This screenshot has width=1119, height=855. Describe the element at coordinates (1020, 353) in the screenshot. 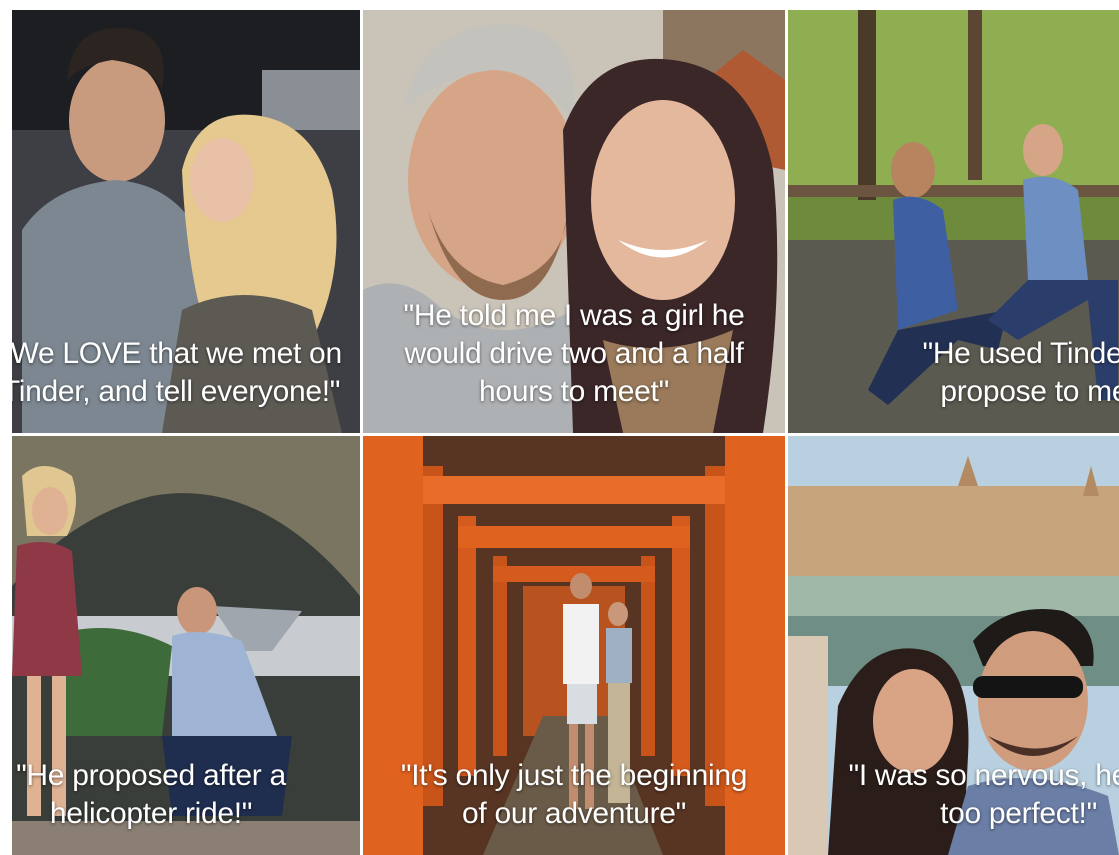

I see `caption-line: "He used Tinder to` at that location.